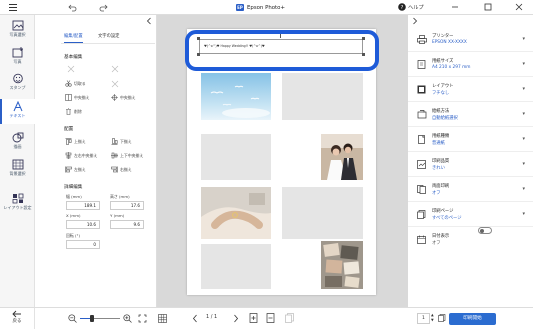  What do you see at coordinates (68, 141) in the screenshot?
I see `align-top-icon` at bounding box center [68, 141].